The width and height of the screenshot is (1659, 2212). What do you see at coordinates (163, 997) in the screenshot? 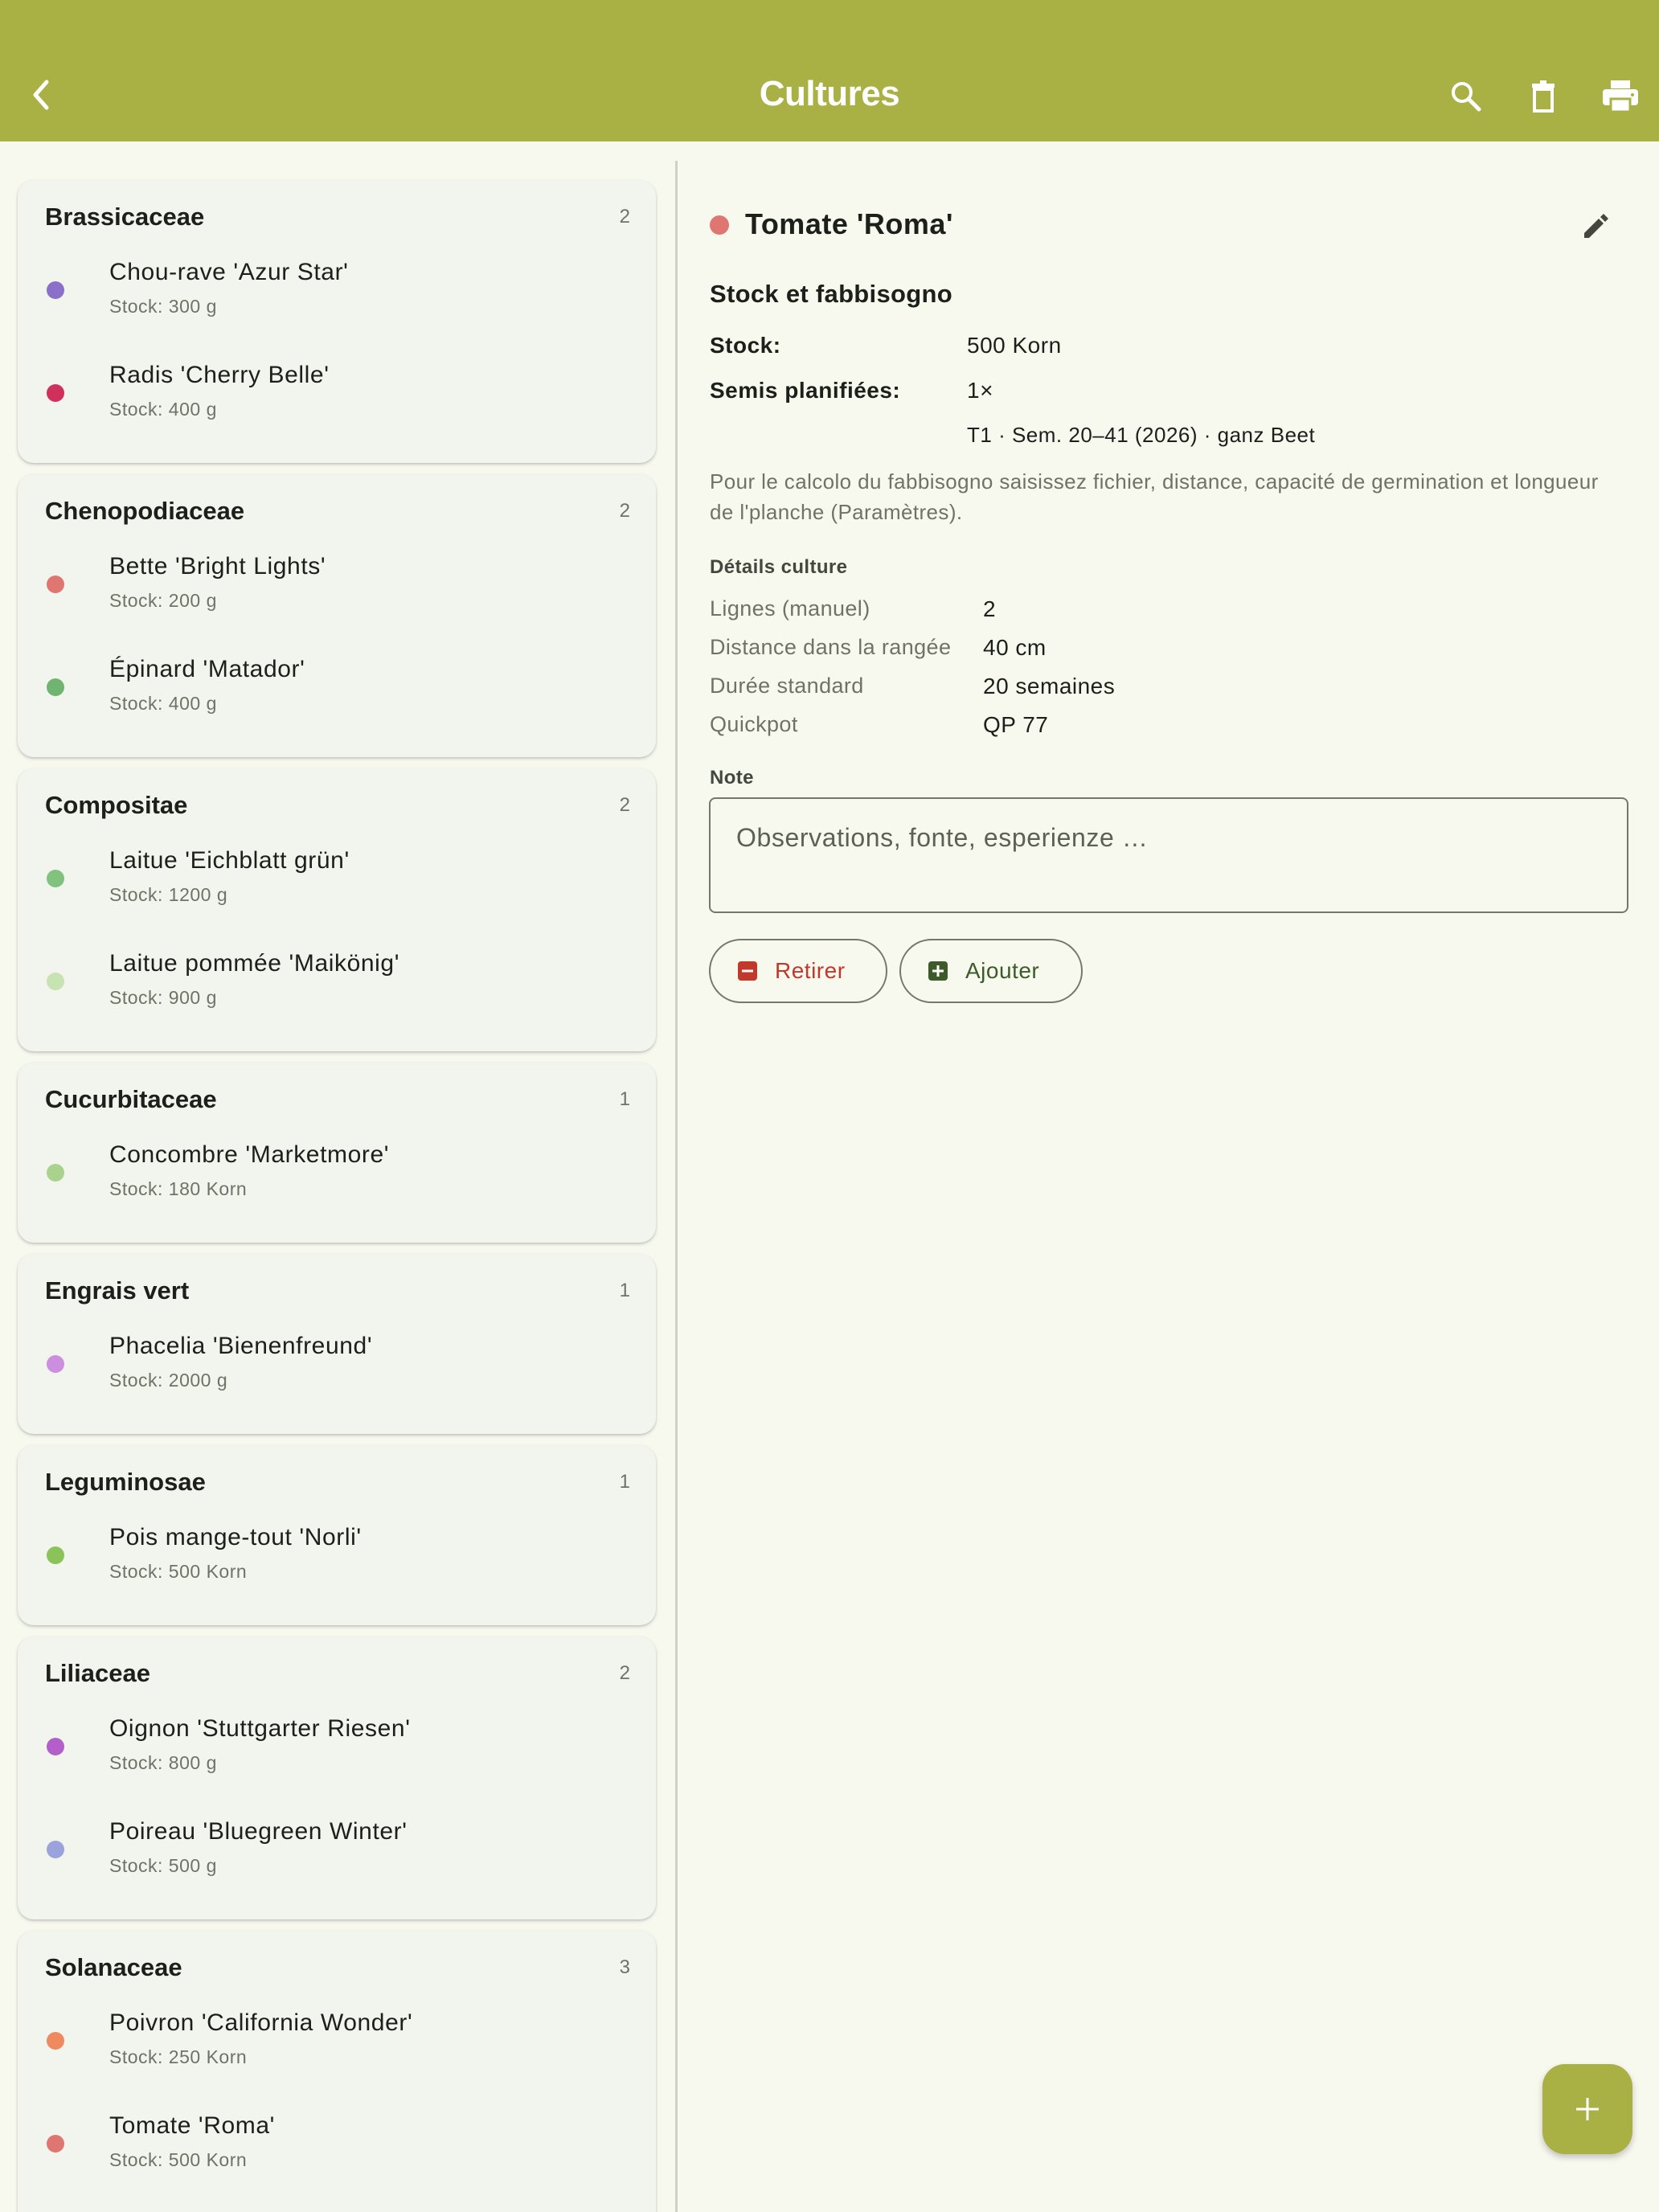
I see `crop-stock: Stock: 900 g` at bounding box center [163, 997].